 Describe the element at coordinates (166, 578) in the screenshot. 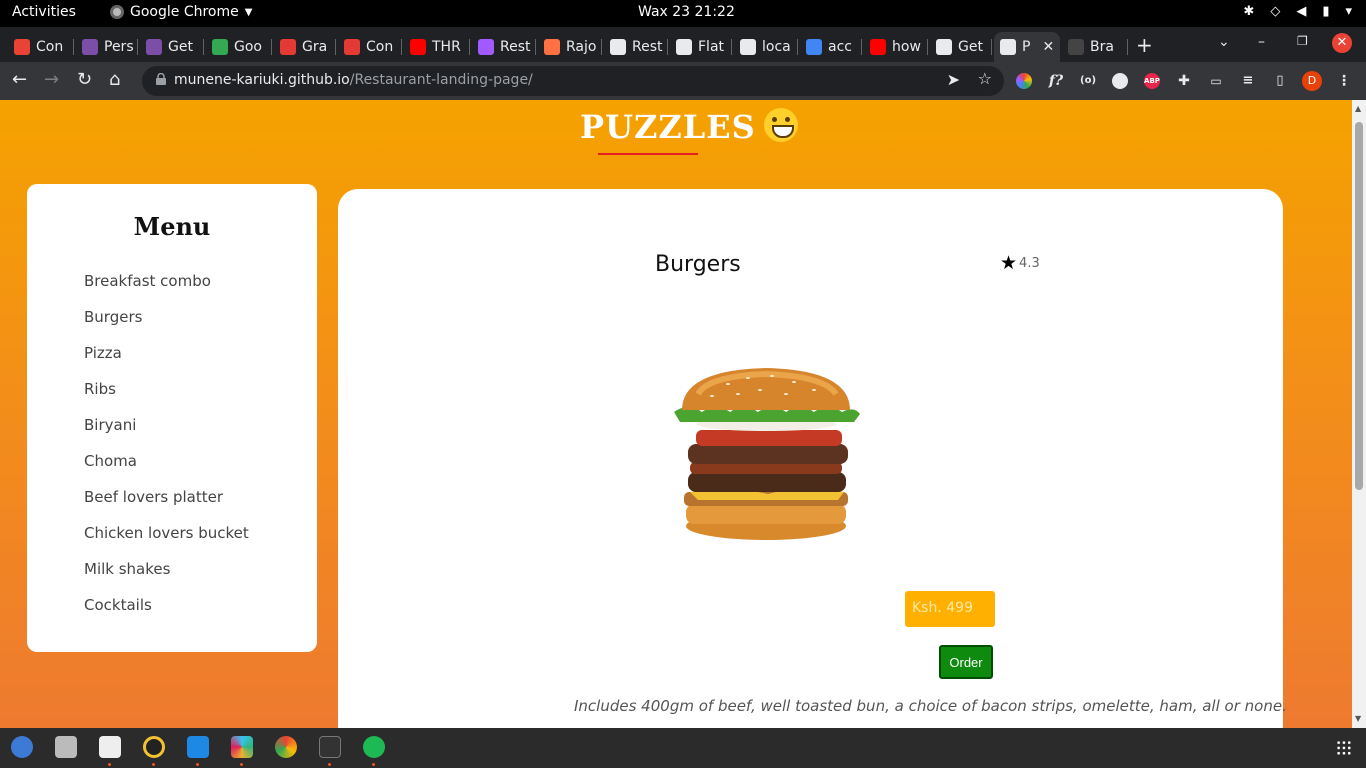

I see `menu-item-milk-shakes: Milk shakes` at that location.